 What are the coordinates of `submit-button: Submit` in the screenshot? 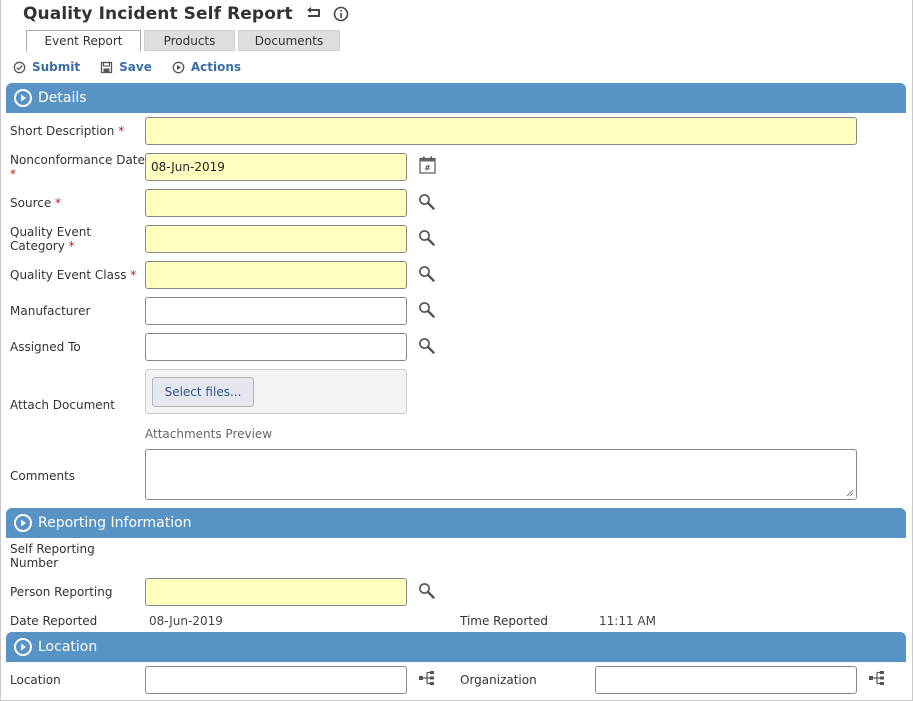 It's located at (46, 67).